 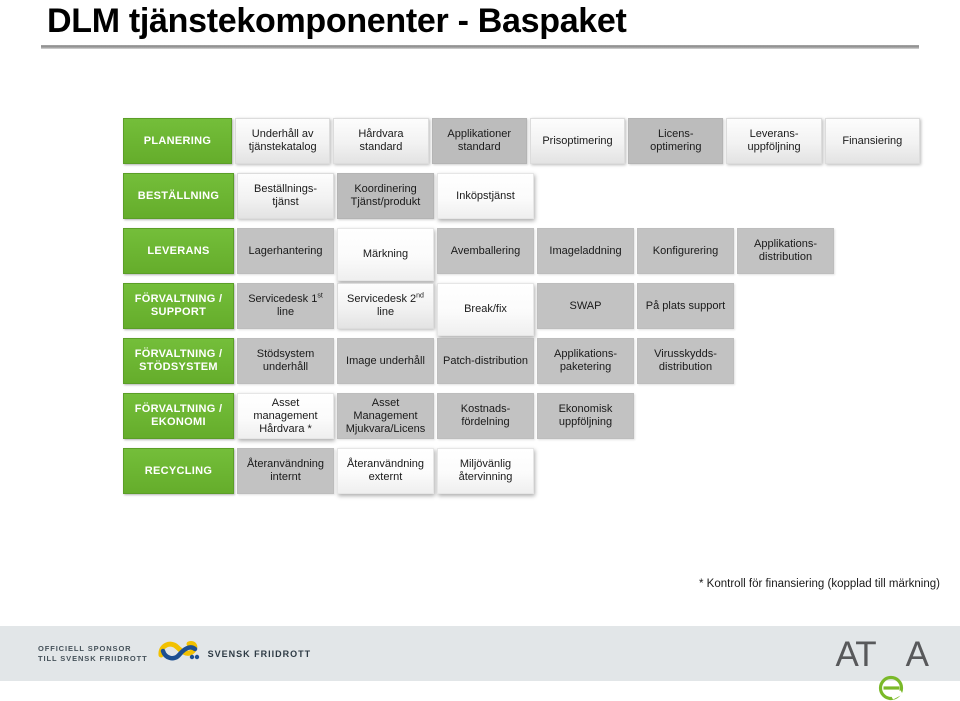 I want to click on component-label: Asset Management Mjukvara/Licens, so click(x=385, y=415).